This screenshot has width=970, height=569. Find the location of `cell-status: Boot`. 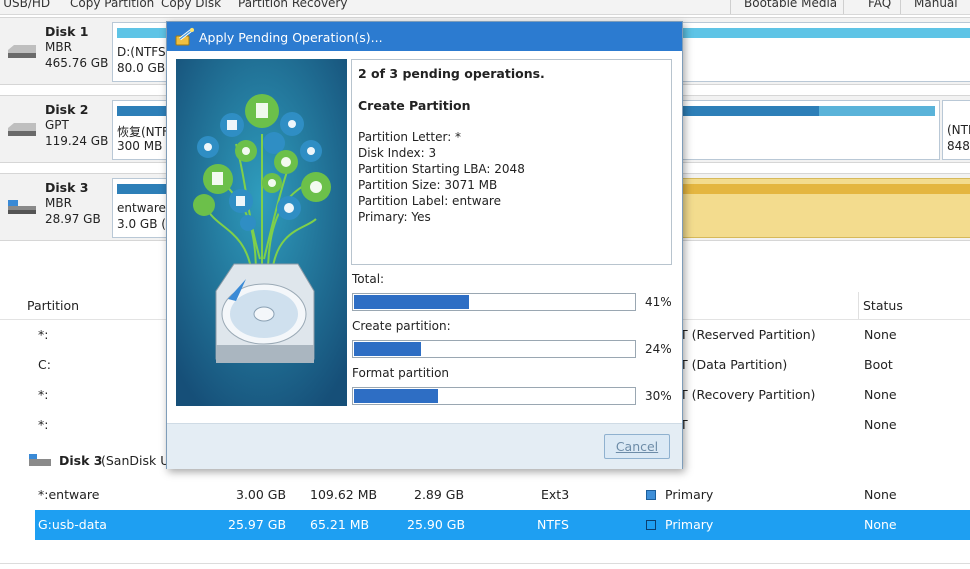

cell-status: Boot is located at coordinates (878, 364).